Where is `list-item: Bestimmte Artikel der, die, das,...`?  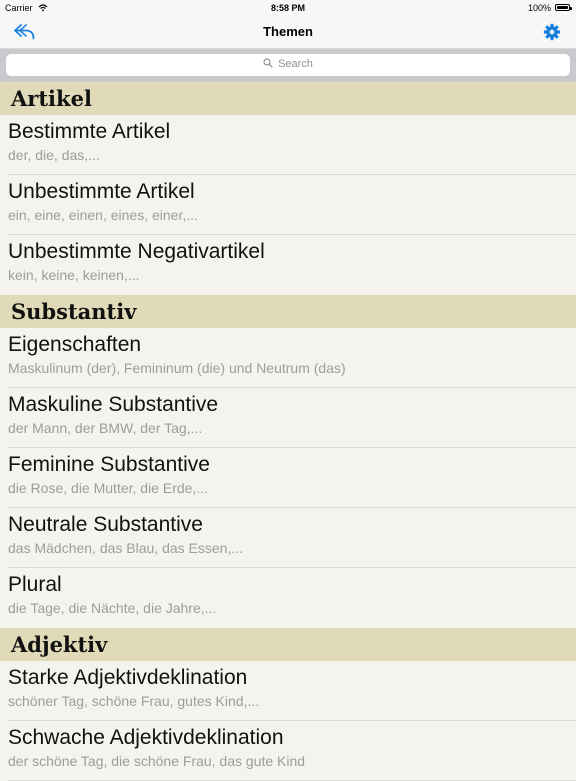
list-item: Bestimmte Artikel der, die, das,... is located at coordinates (288, 145).